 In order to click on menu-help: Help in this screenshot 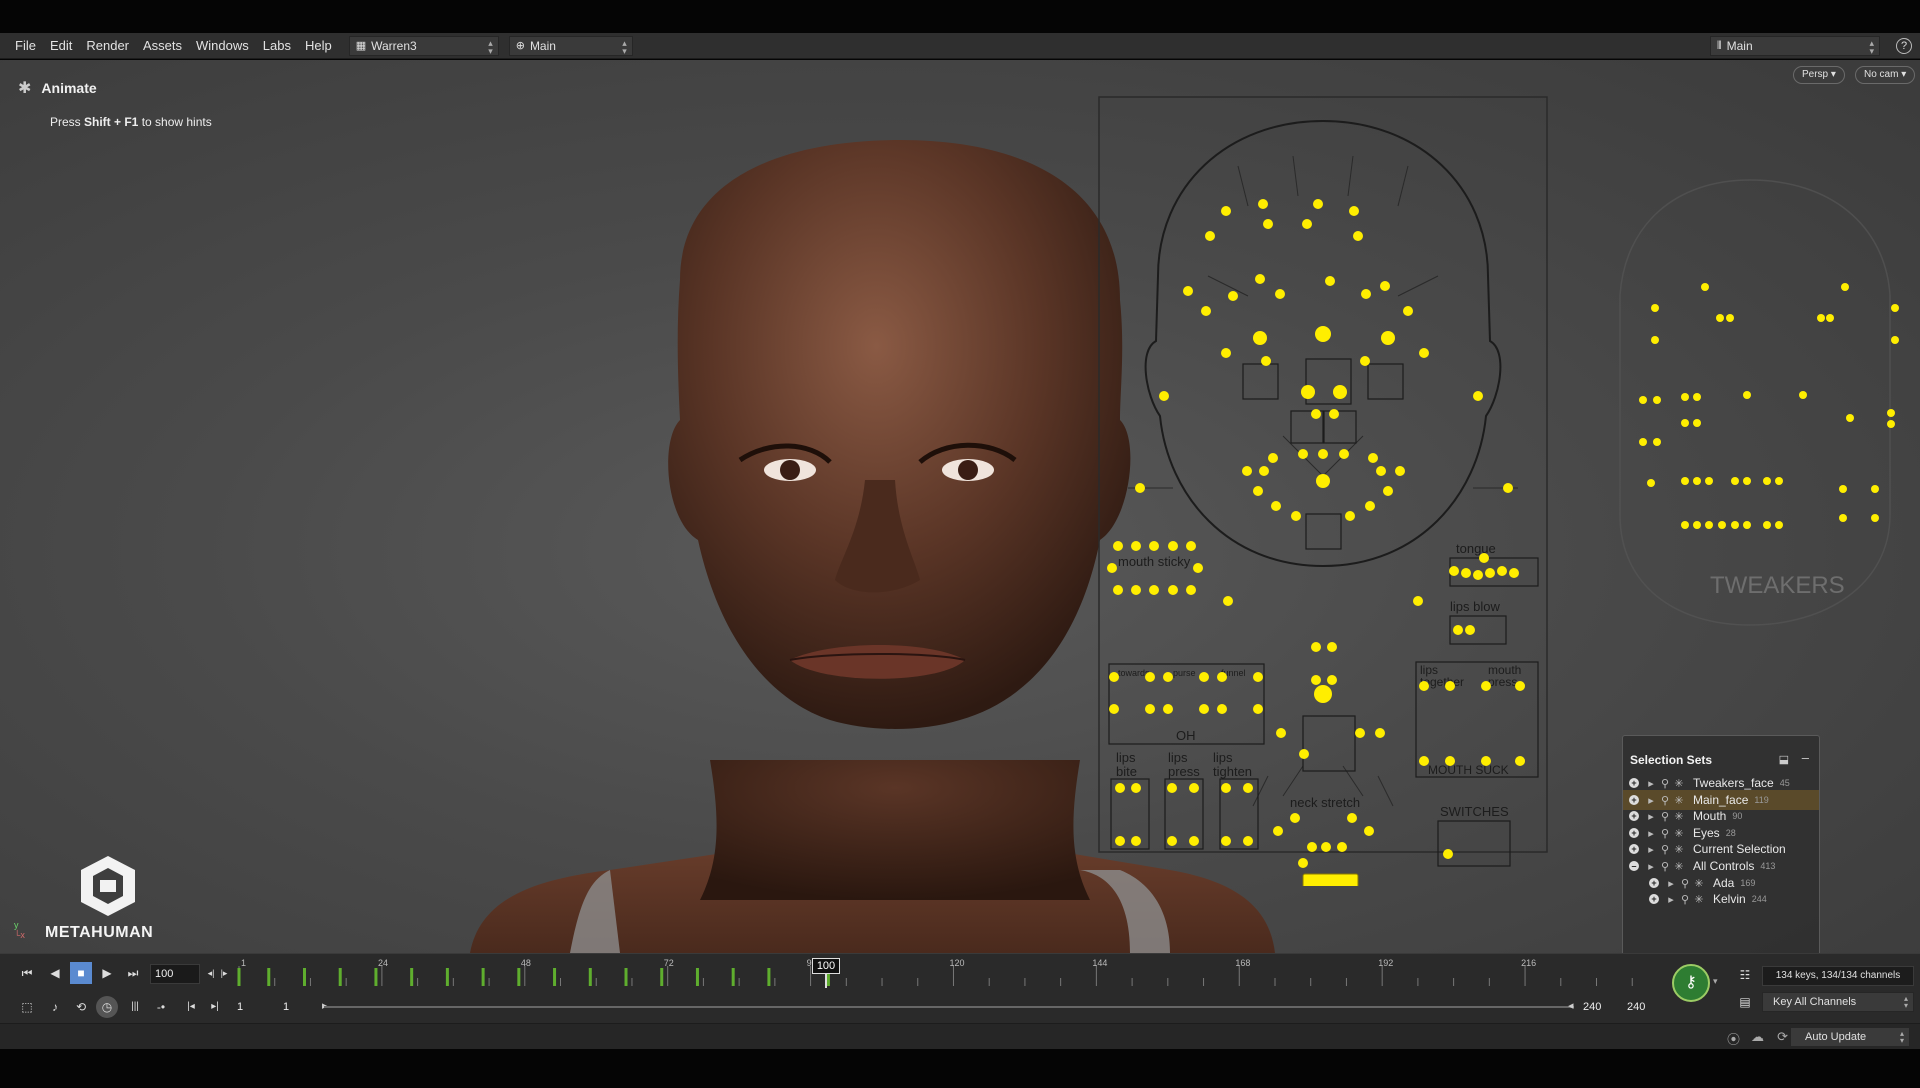, I will do `click(318, 46)`.